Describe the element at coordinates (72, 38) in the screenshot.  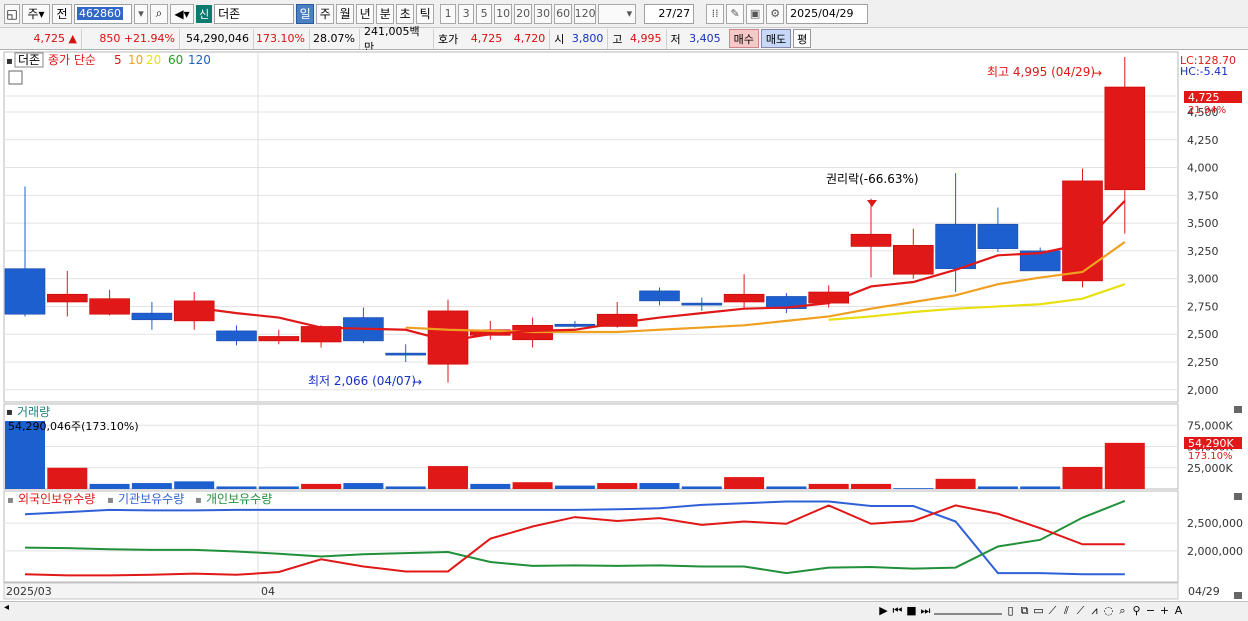
I see `up-arrow-icon: ▲` at that location.